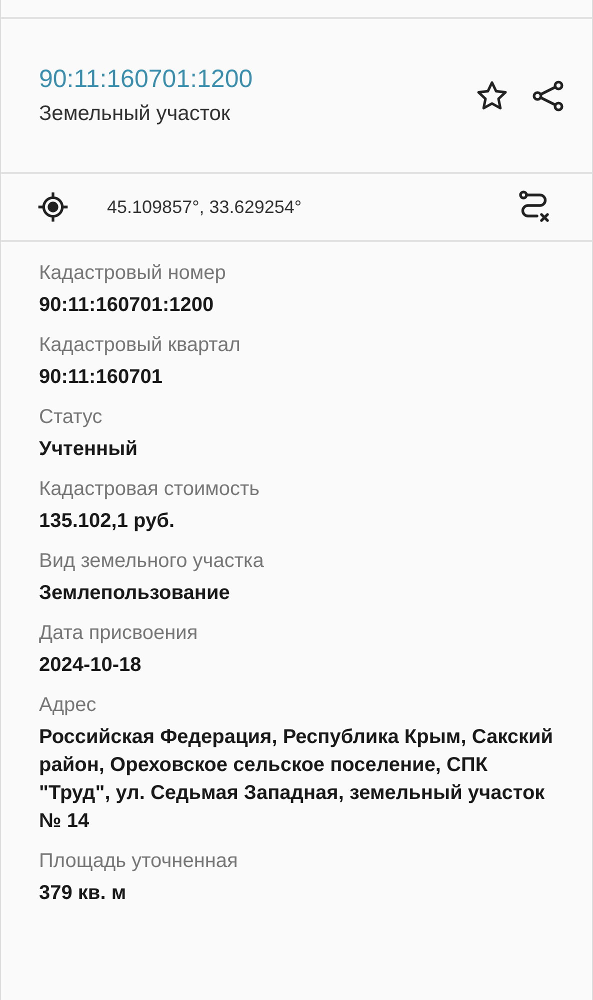  I want to click on field-label: Вид земельного участка, so click(152, 561).